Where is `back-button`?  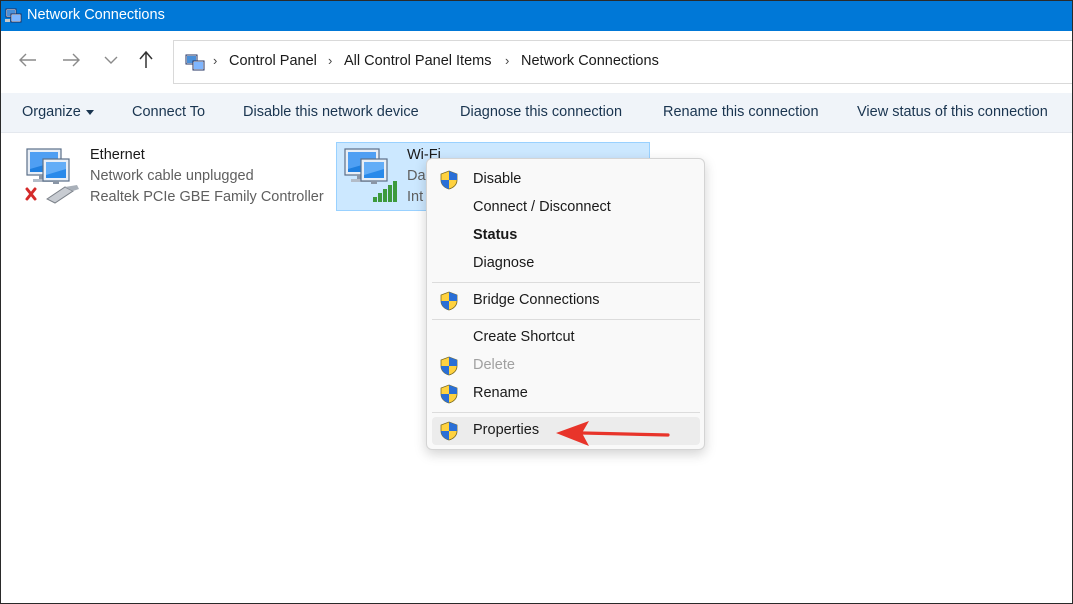 back-button is located at coordinates (28, 60).